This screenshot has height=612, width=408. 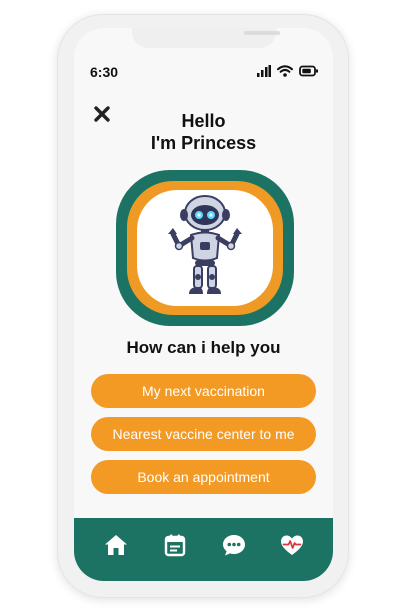 What do you see at coordinates (203, 347) in the screenshot?
I see `help-prompt: How can i help you` at bounding box center [203, 347].